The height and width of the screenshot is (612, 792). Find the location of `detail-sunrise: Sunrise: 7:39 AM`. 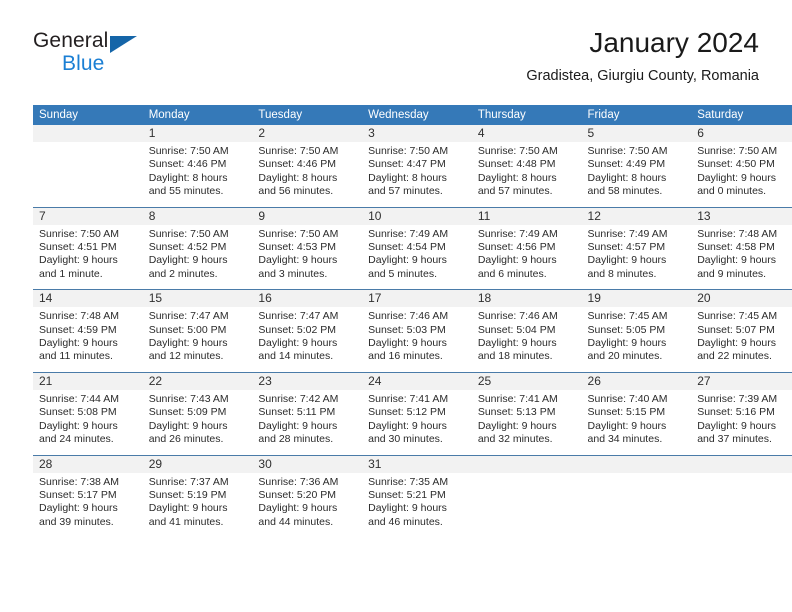

detail-sunrise: Sunrise: 7:39 AM is located at coordinates (737, 398).